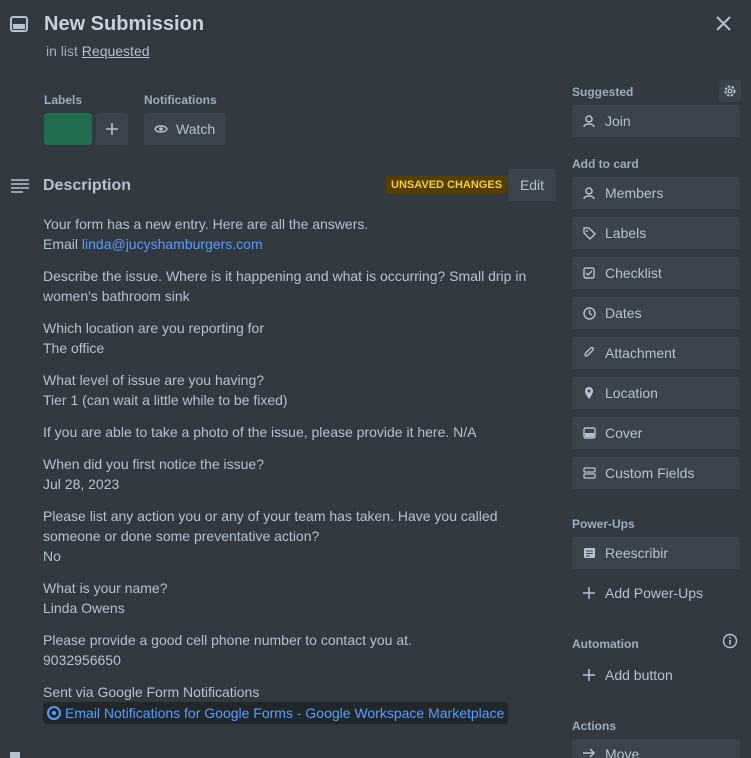 Image resolution: width=751 pixels, height=758 pixels. Describe the element at coordinates (634, 193) in the screenshot. I see `members-label: Members` at that location.